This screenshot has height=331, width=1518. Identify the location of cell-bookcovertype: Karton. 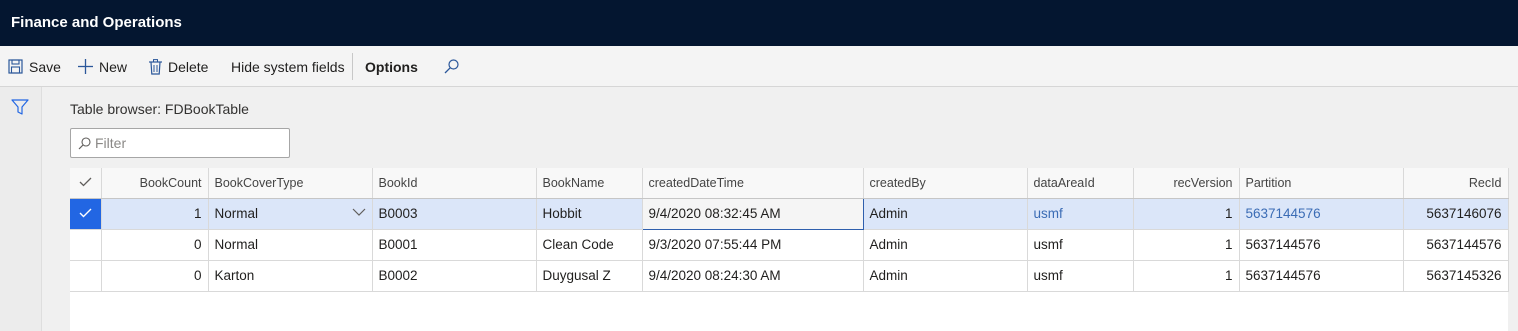
(290, 276).